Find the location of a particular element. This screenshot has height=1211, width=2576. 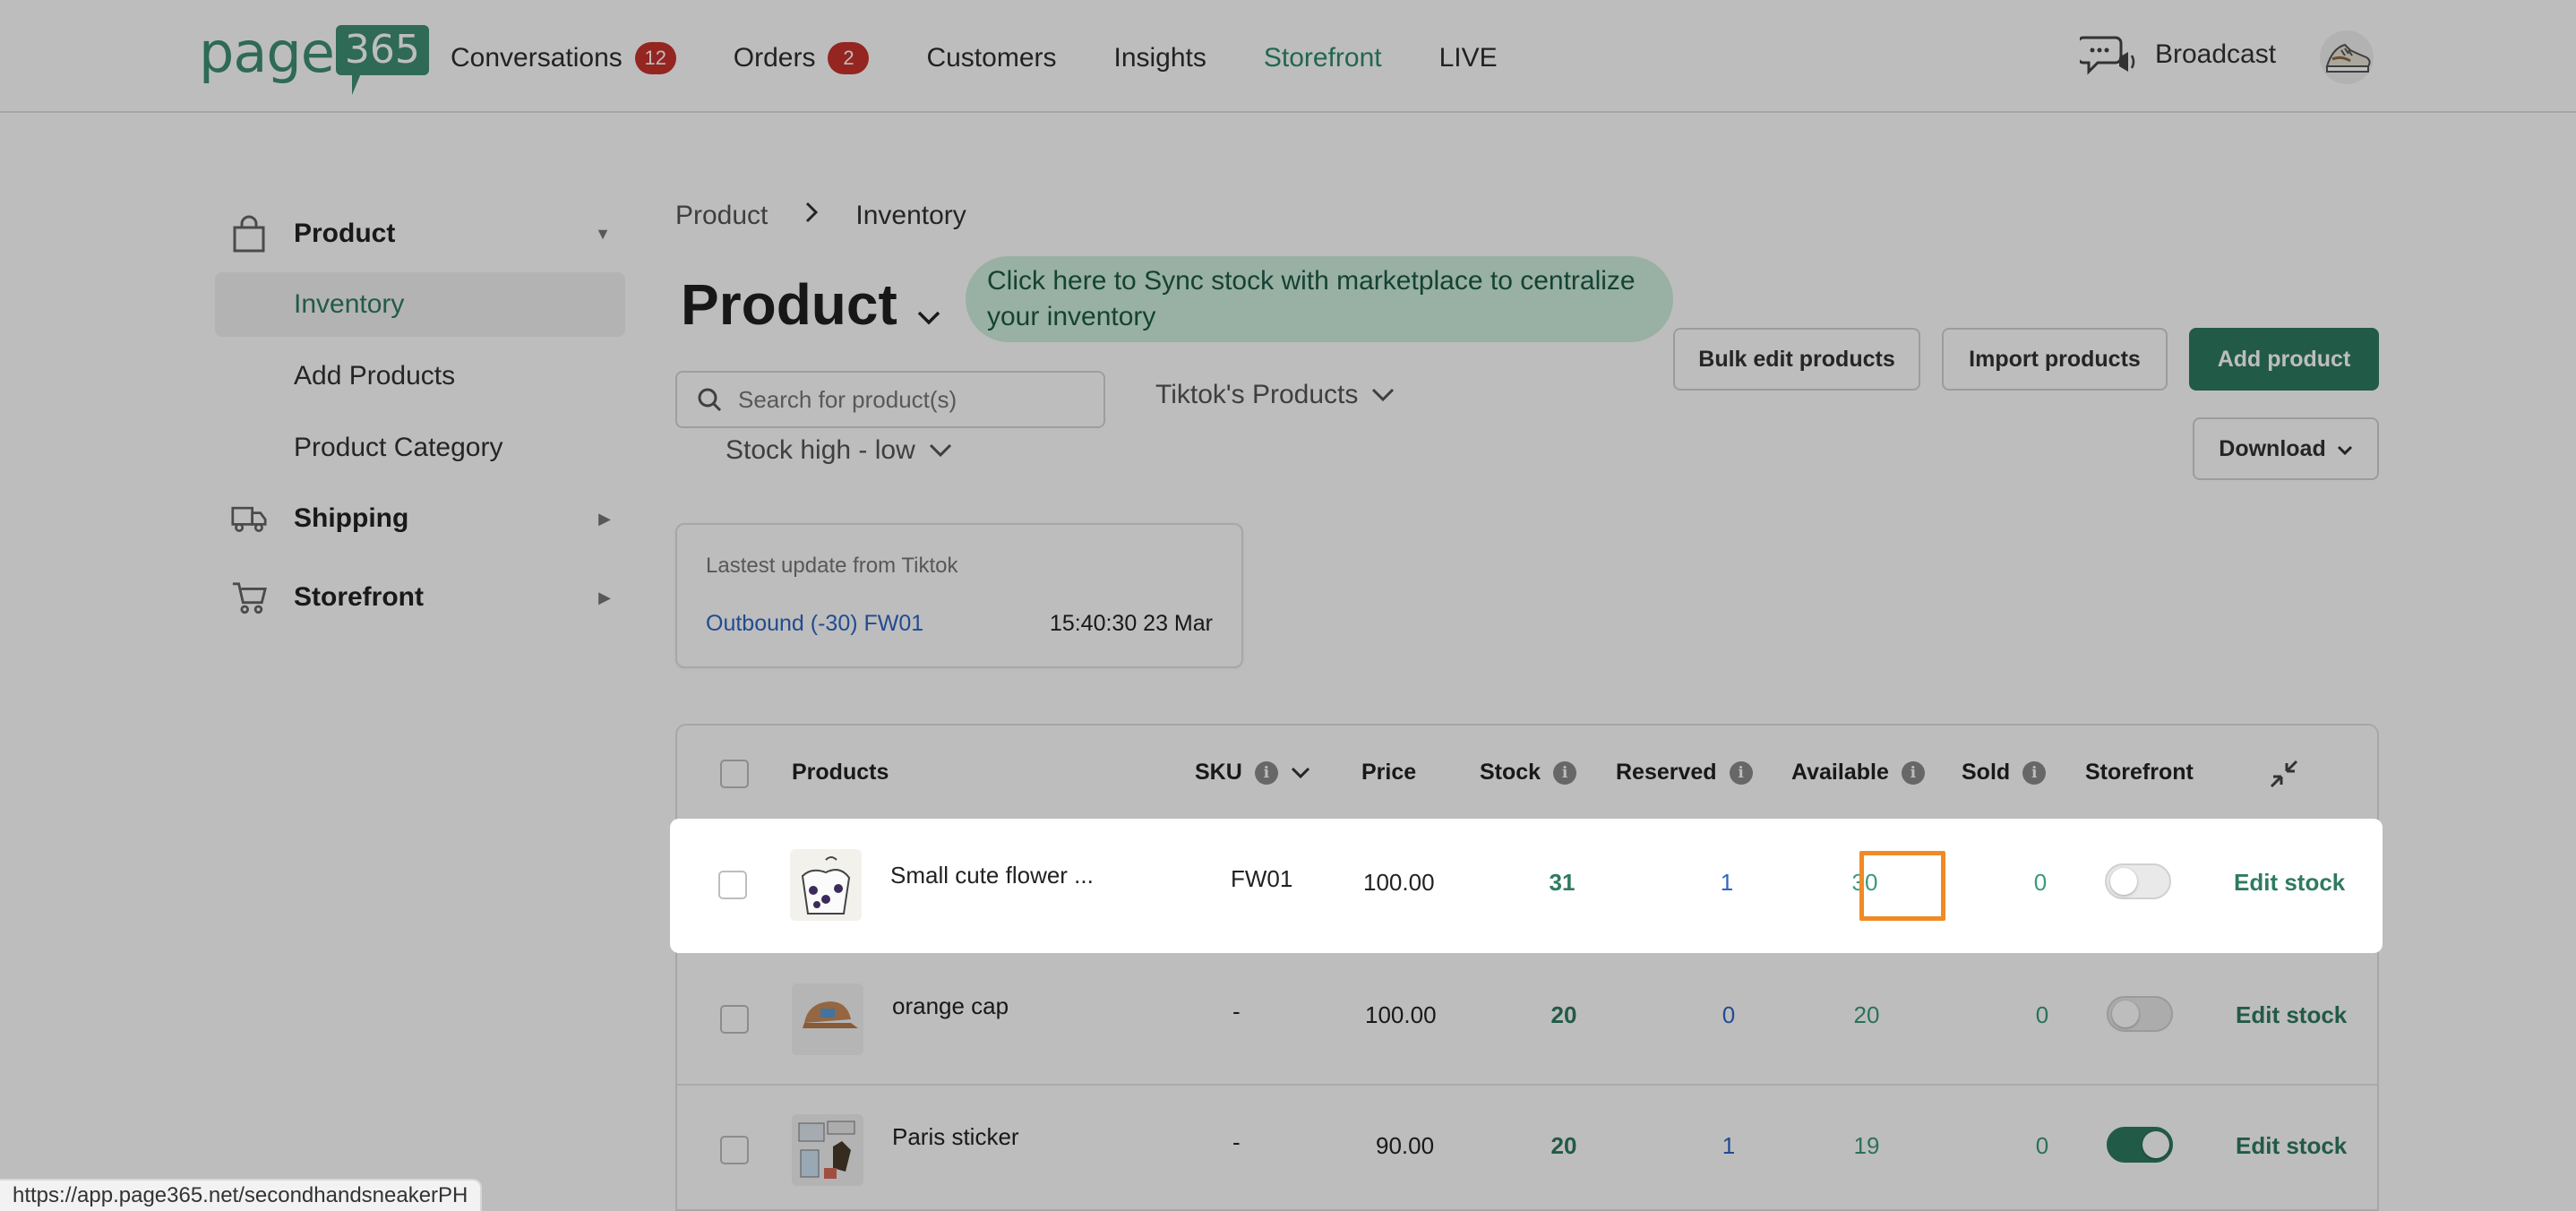

logo-text: page is located at coordinates (267, 53).